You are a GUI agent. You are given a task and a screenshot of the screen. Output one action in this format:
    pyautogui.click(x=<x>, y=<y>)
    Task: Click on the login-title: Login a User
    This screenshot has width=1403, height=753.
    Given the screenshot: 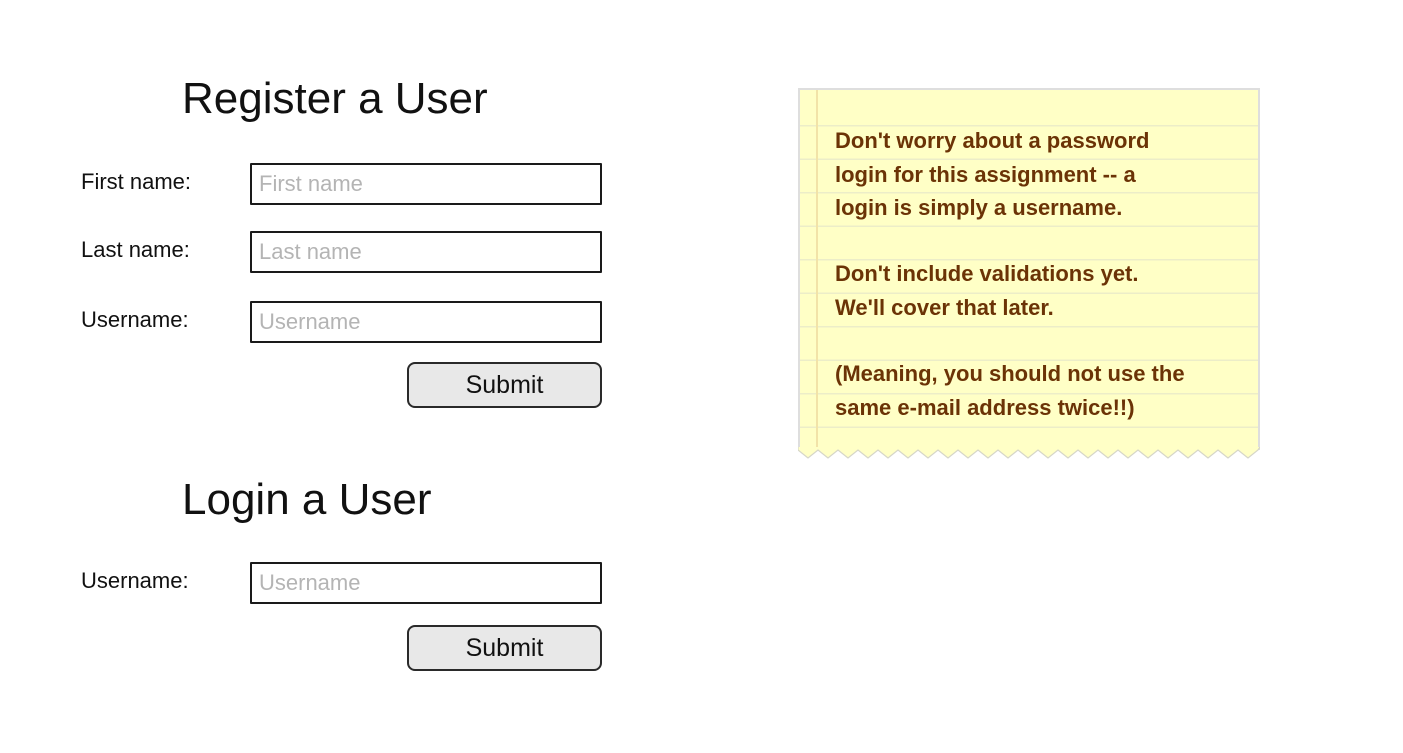 What is the action you would take?
    pyautogui.click(x=307, y=499)
    